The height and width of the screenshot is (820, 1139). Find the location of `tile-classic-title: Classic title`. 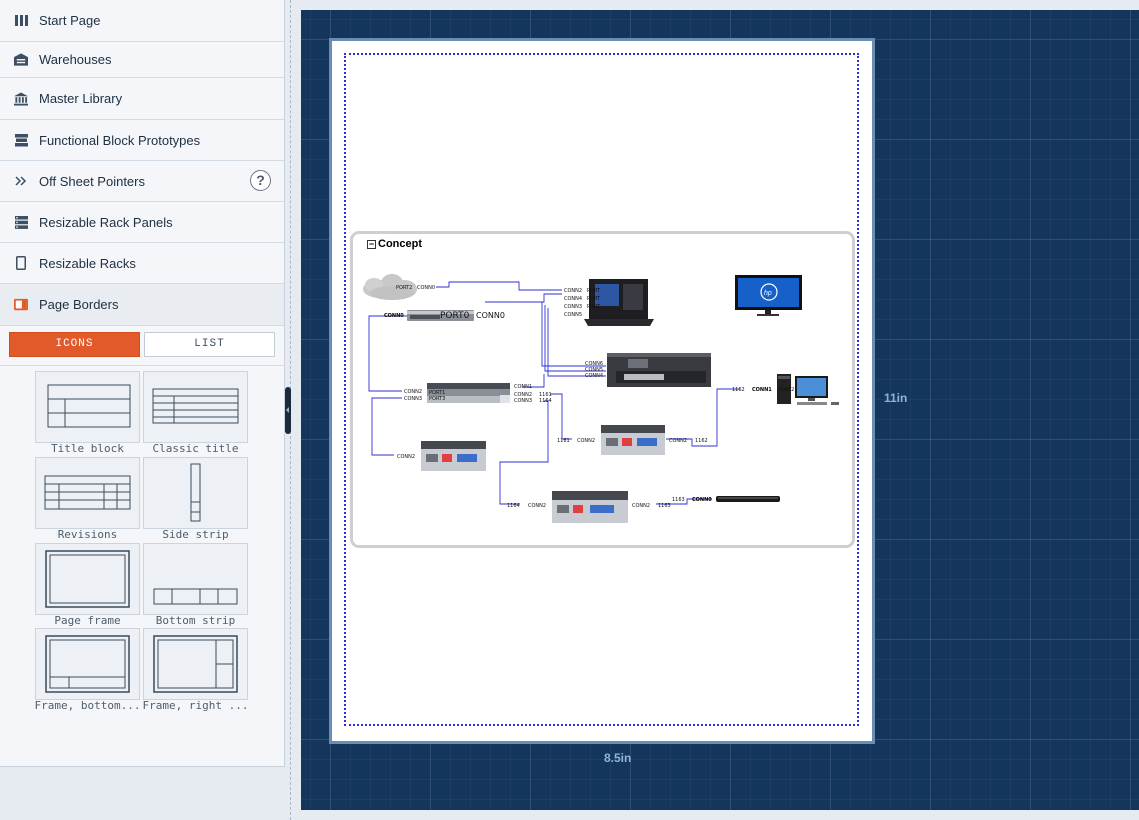

tile-classic-title: Classic title is located at coordinates (195, 414).